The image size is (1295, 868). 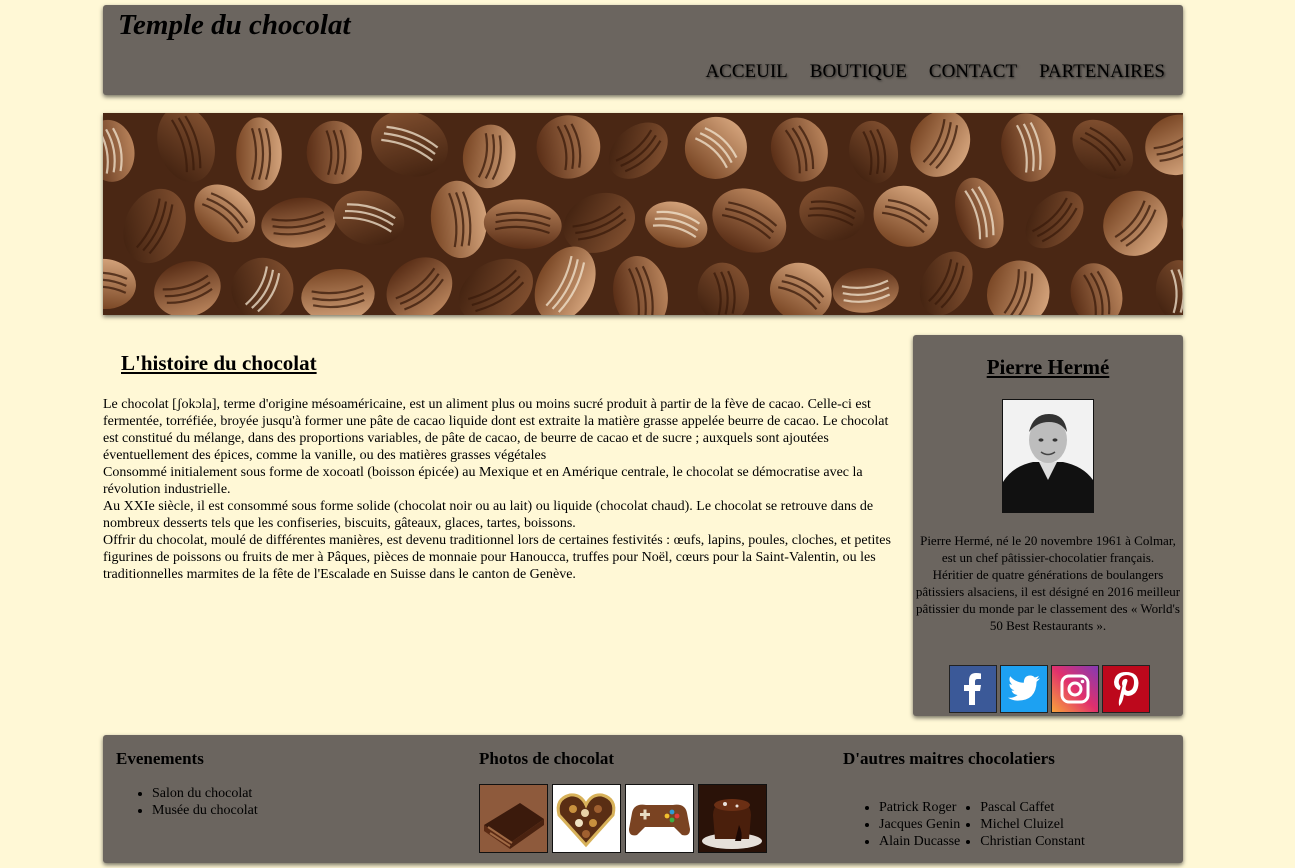 What do you see at coordinates (547, 758) in the screenshot?
I see `photos-title: Photos de chocolat` at bounding box center [547, 758].